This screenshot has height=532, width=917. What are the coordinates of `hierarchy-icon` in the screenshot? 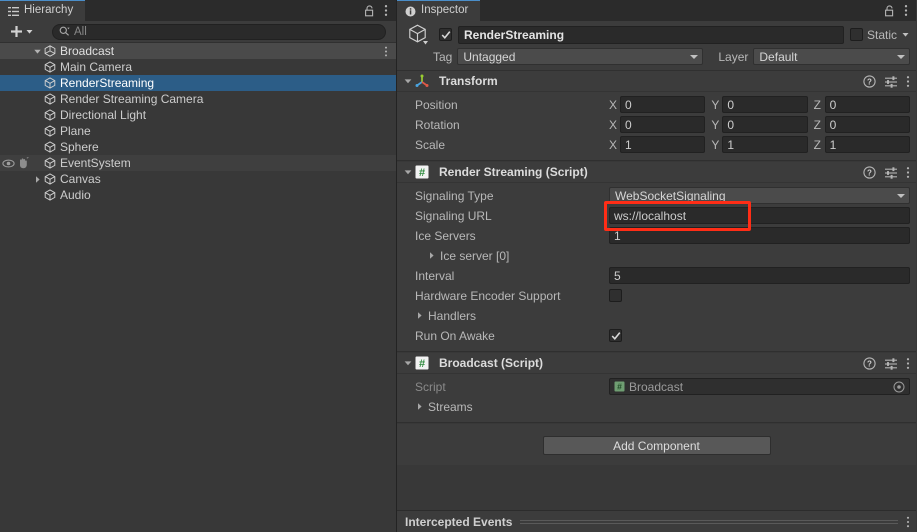 It's located at (13, 11).